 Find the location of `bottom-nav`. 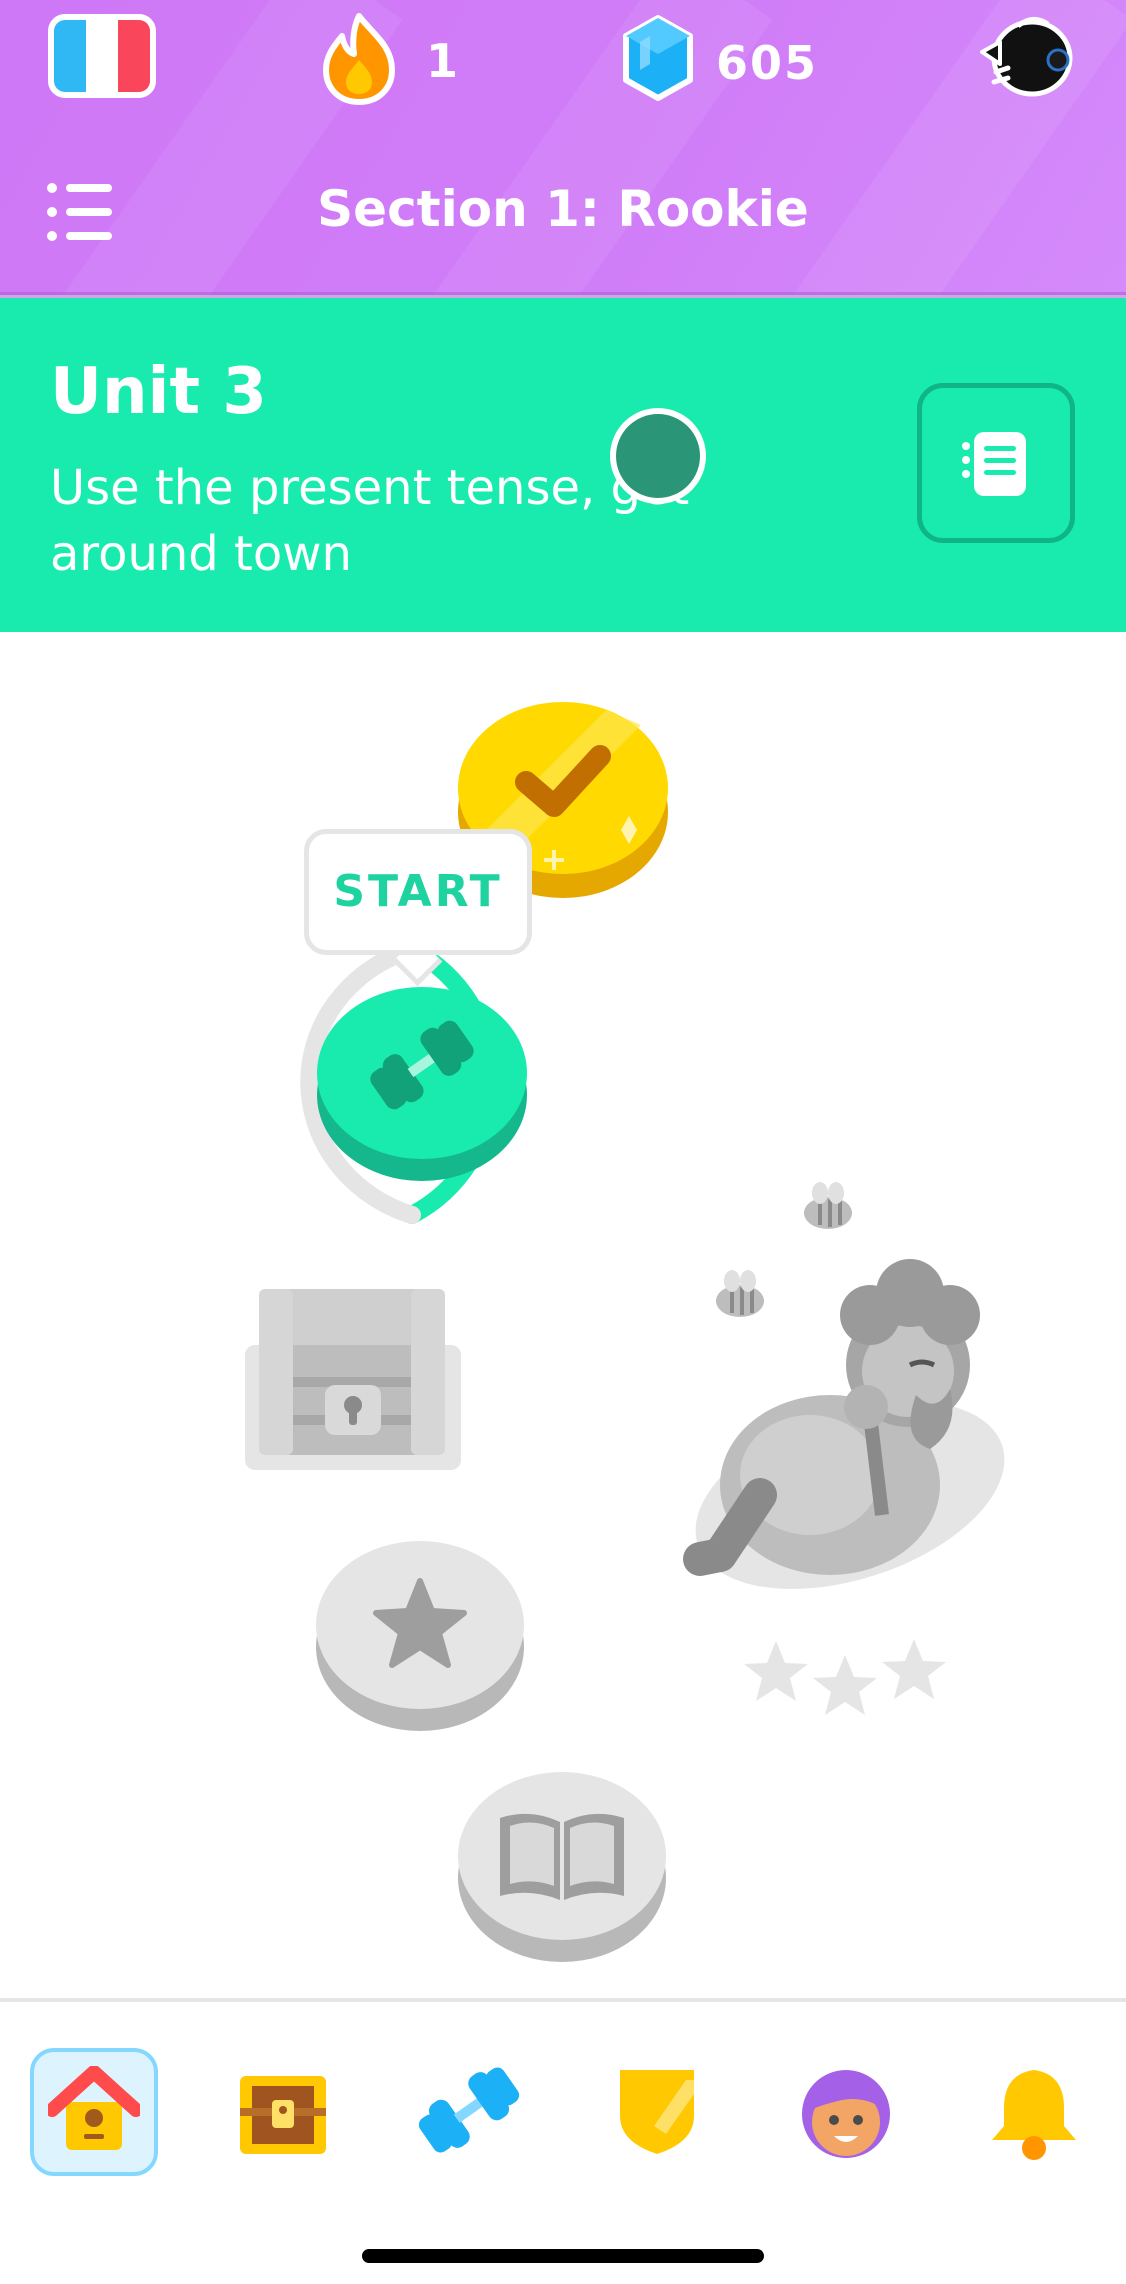

bottom-nav is located at coordinates (563, 2143).